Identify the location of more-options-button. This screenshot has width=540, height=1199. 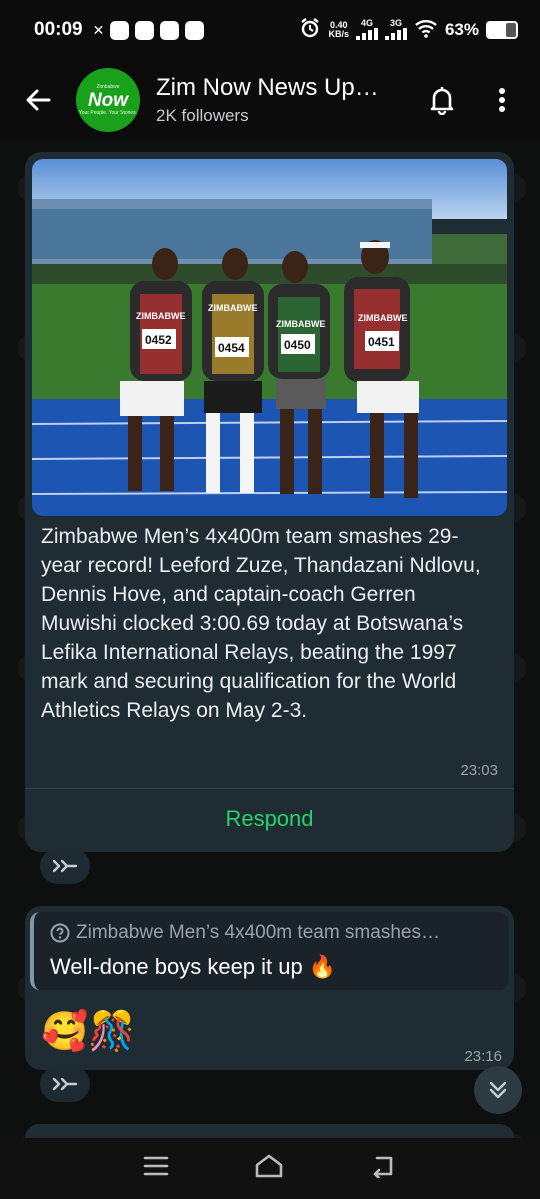
(502, 100).